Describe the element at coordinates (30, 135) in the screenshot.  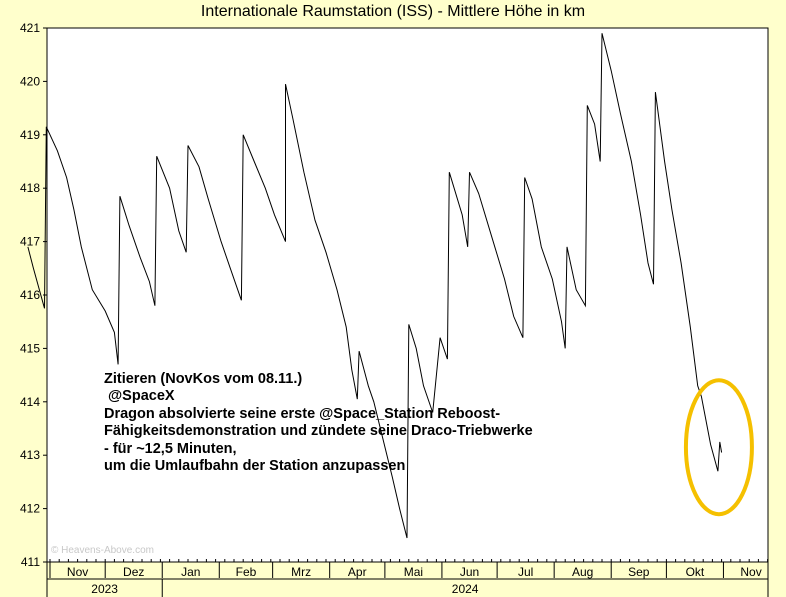
I see `y-tick-label: 419` at that location.